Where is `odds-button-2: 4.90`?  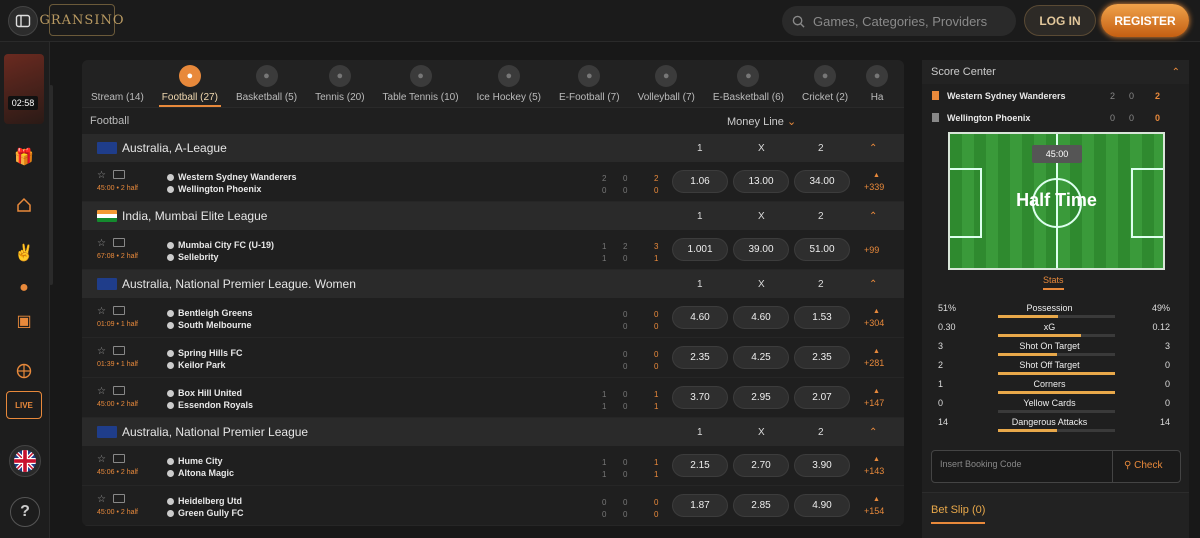
odds-button-2: 4.90 is located at coordinates (822, 505).